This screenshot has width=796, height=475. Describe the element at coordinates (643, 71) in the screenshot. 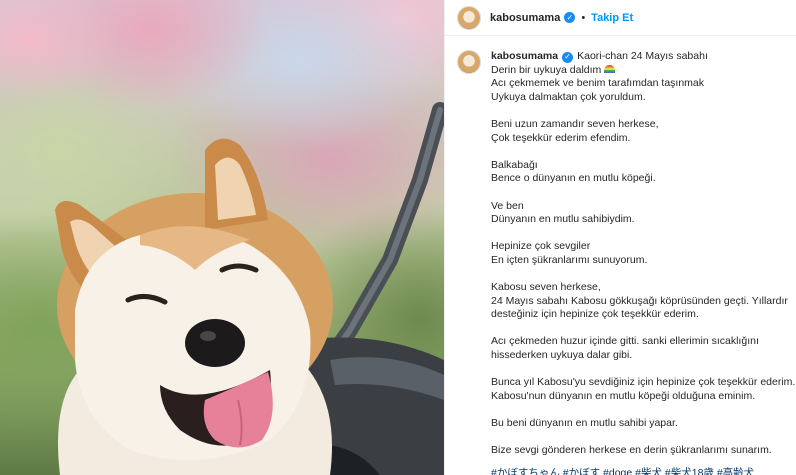

I see `caption-line: Derin bir uykuya daldım` at that location.